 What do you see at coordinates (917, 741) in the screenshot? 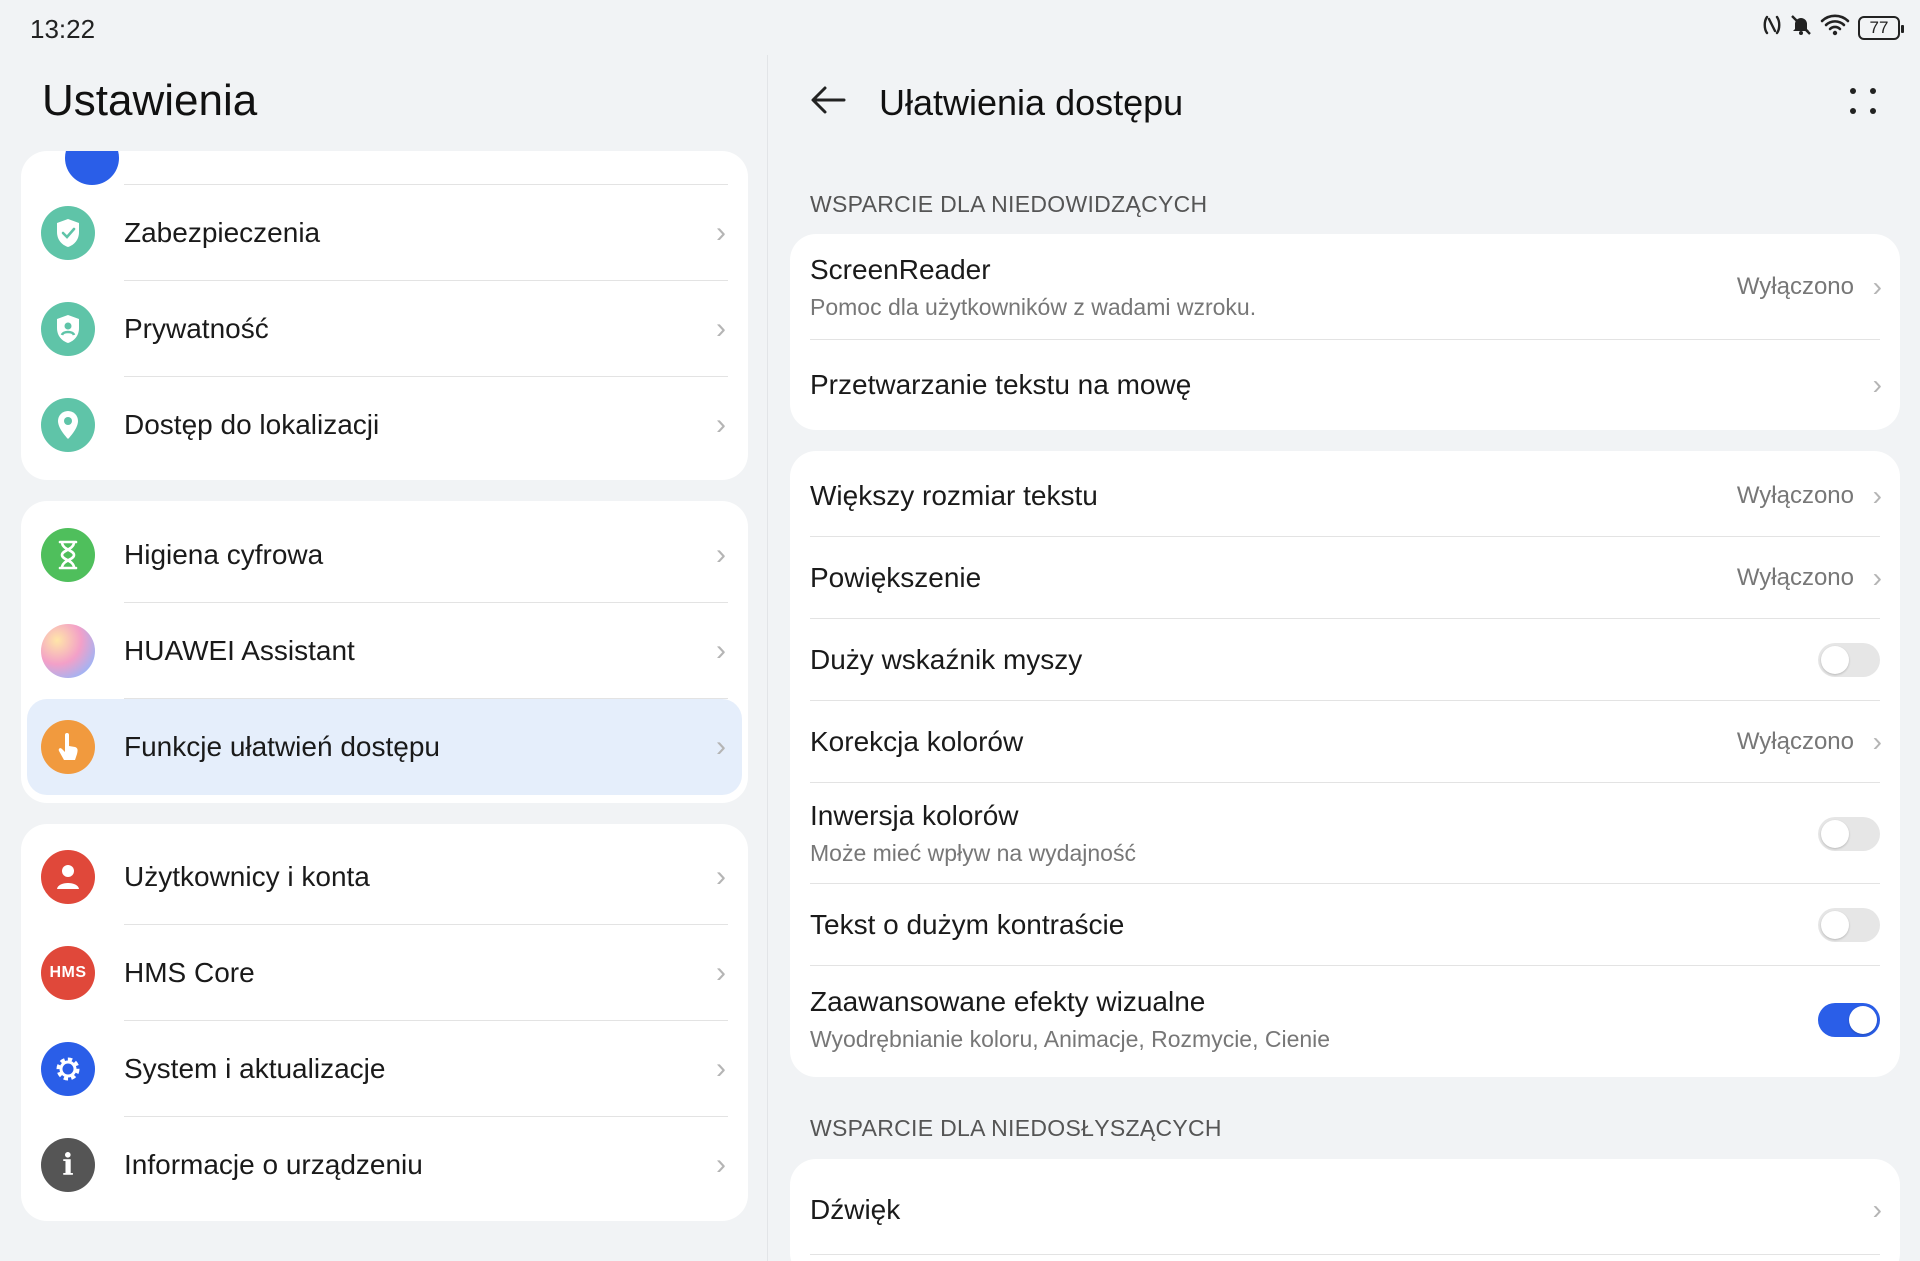
I see `row-title: Korekcja kolorów` at bounding box center [917, 741].